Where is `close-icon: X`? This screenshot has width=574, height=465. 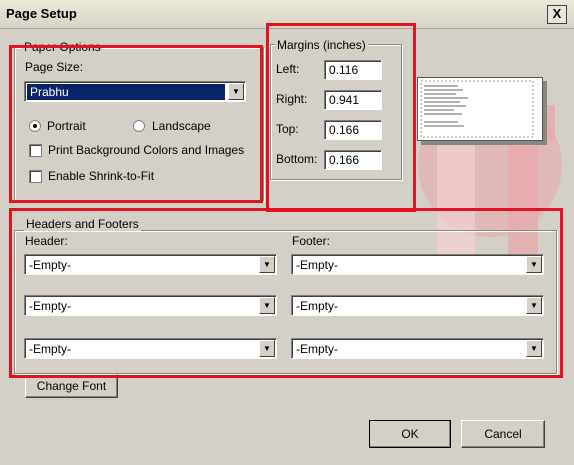 close-icon: X is located at coordinates (557, 13).